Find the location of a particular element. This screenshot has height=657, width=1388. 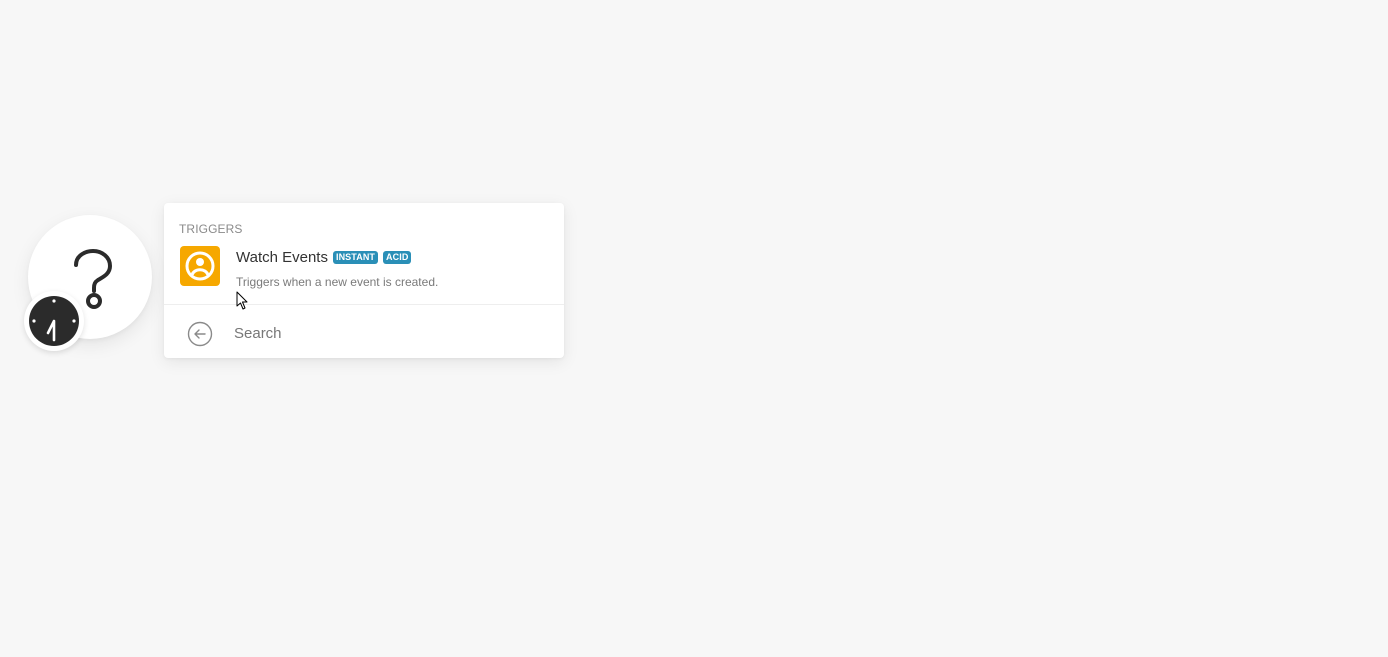

back-button is located at coordinates (200, 334).